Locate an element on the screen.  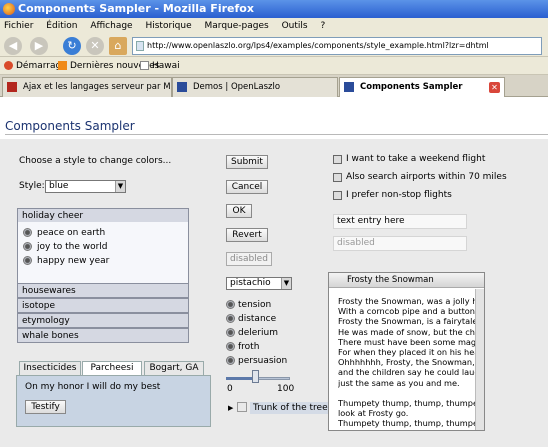
radio-label: delerium is located at coordinates (258, 333).